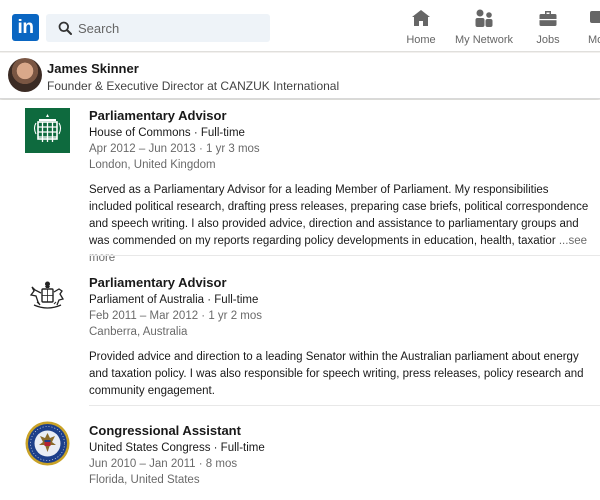  I want to click on network-icon, so click(484, 18).